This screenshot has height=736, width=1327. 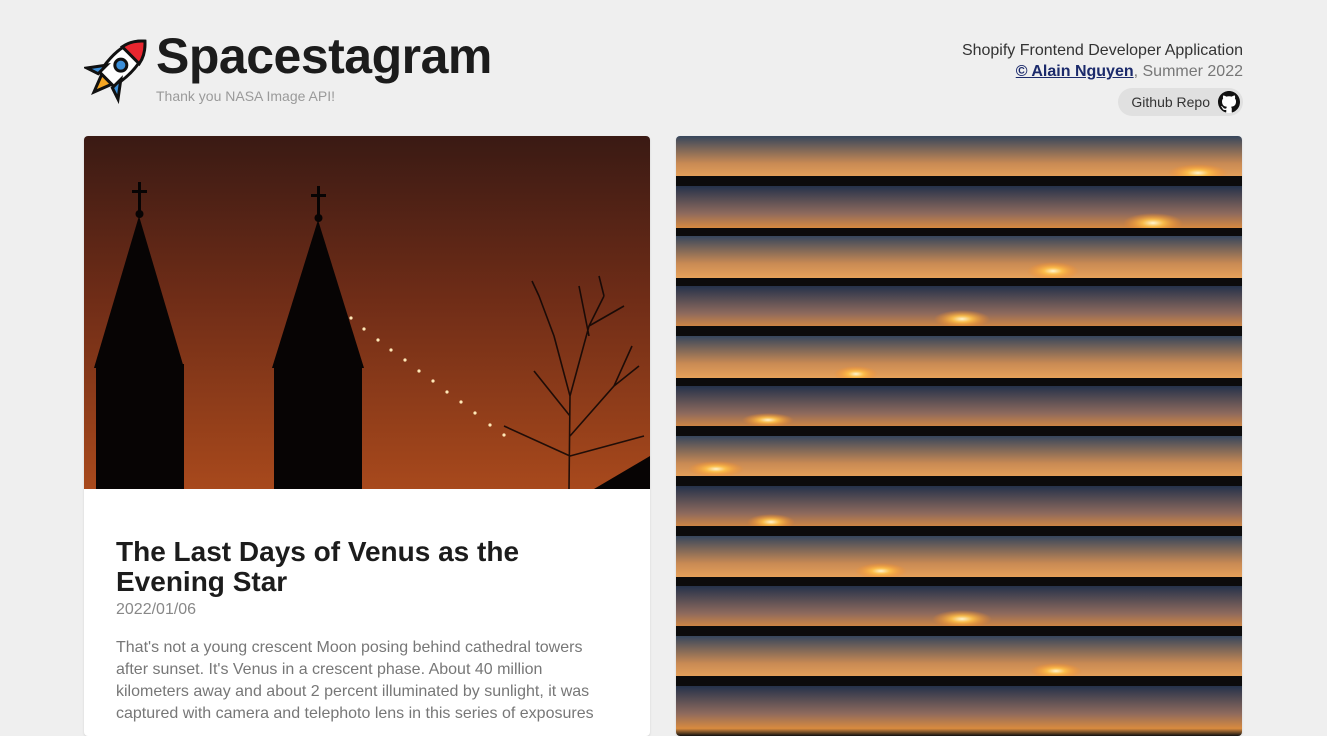 What do you see at coordinates (1229, 102) in the screenshot?
I see `github-icon` at bounding box center [1229, 102].